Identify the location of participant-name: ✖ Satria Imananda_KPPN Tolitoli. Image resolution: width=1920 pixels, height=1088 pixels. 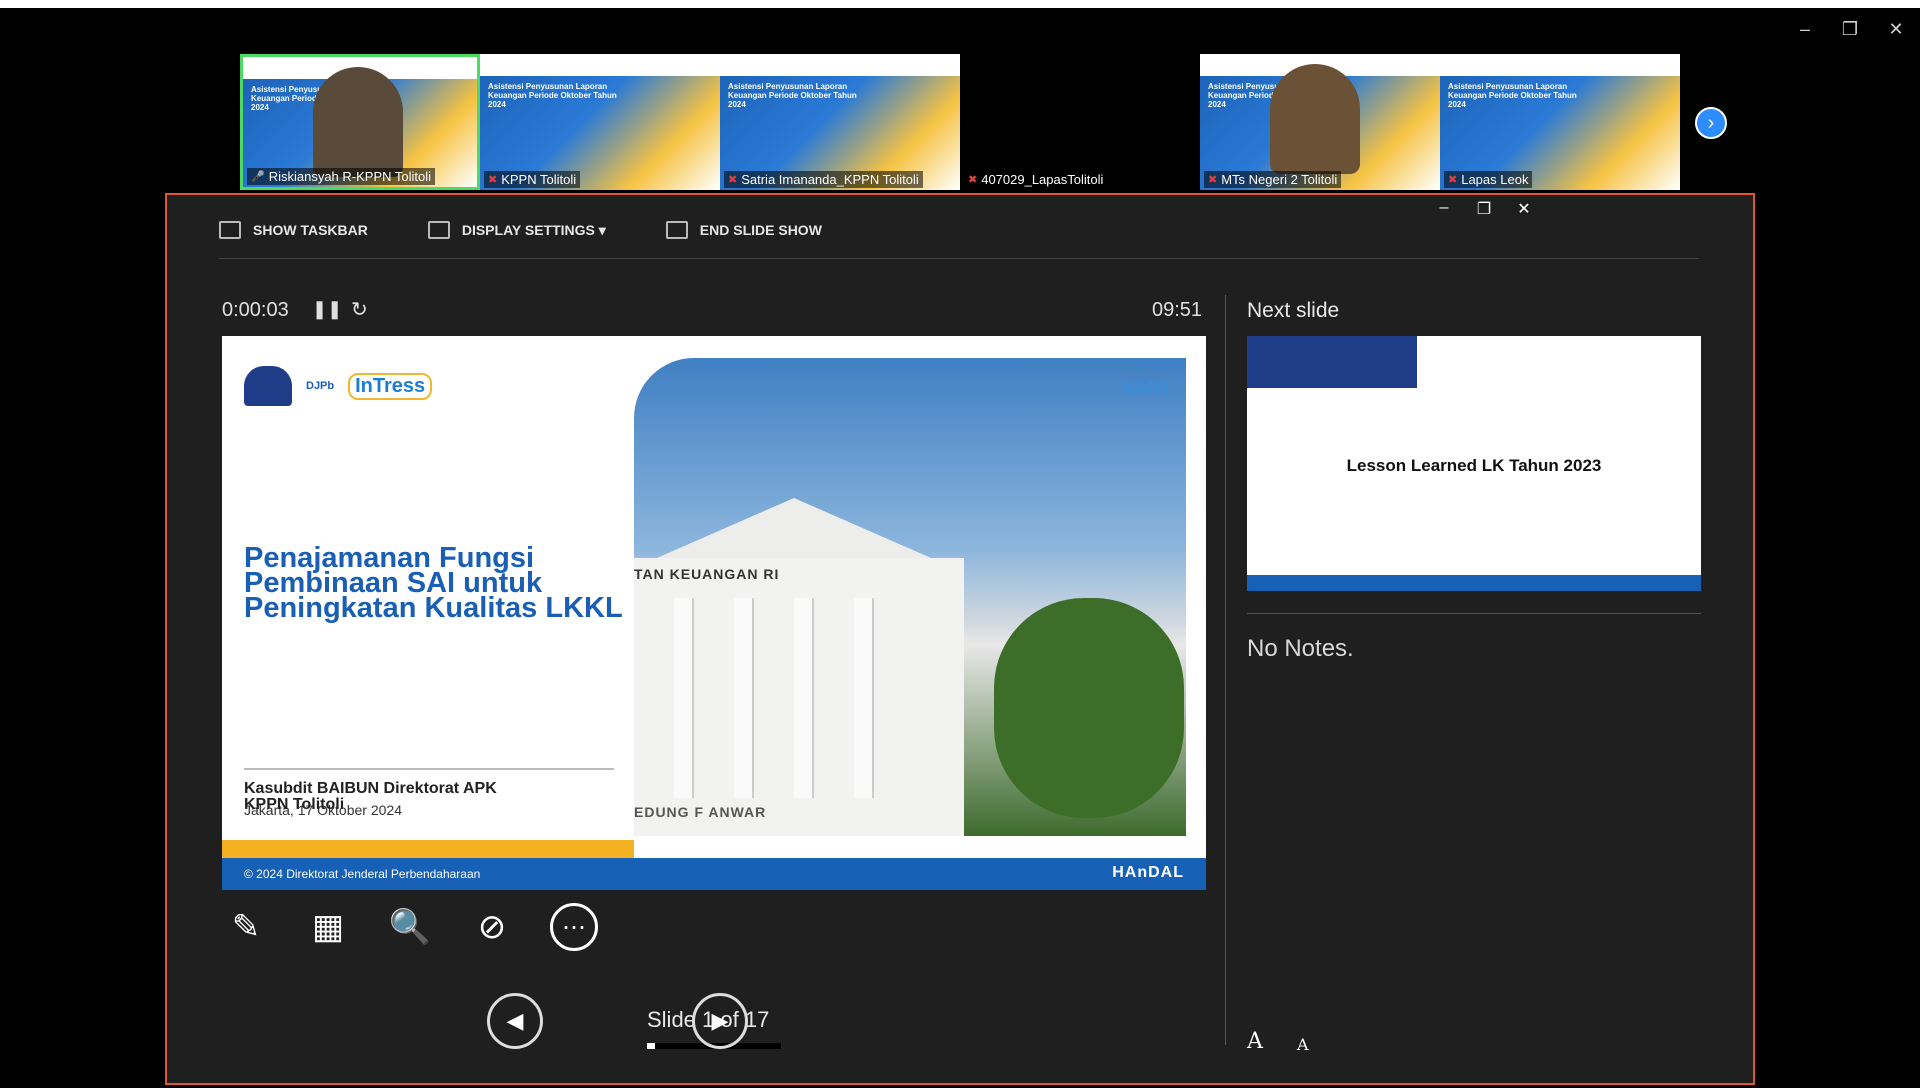
(823, 179).